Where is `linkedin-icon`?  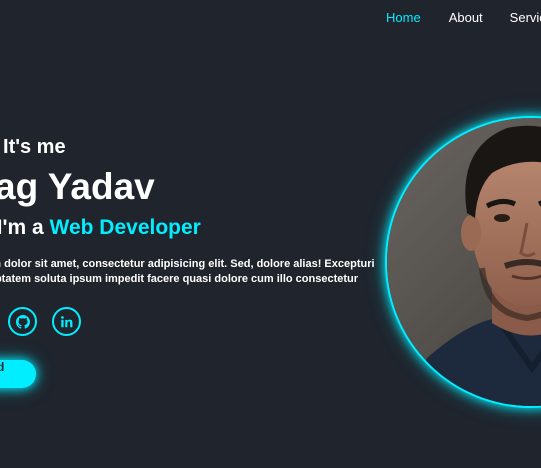 linkedin-icon is located at coordinates (66, 321).